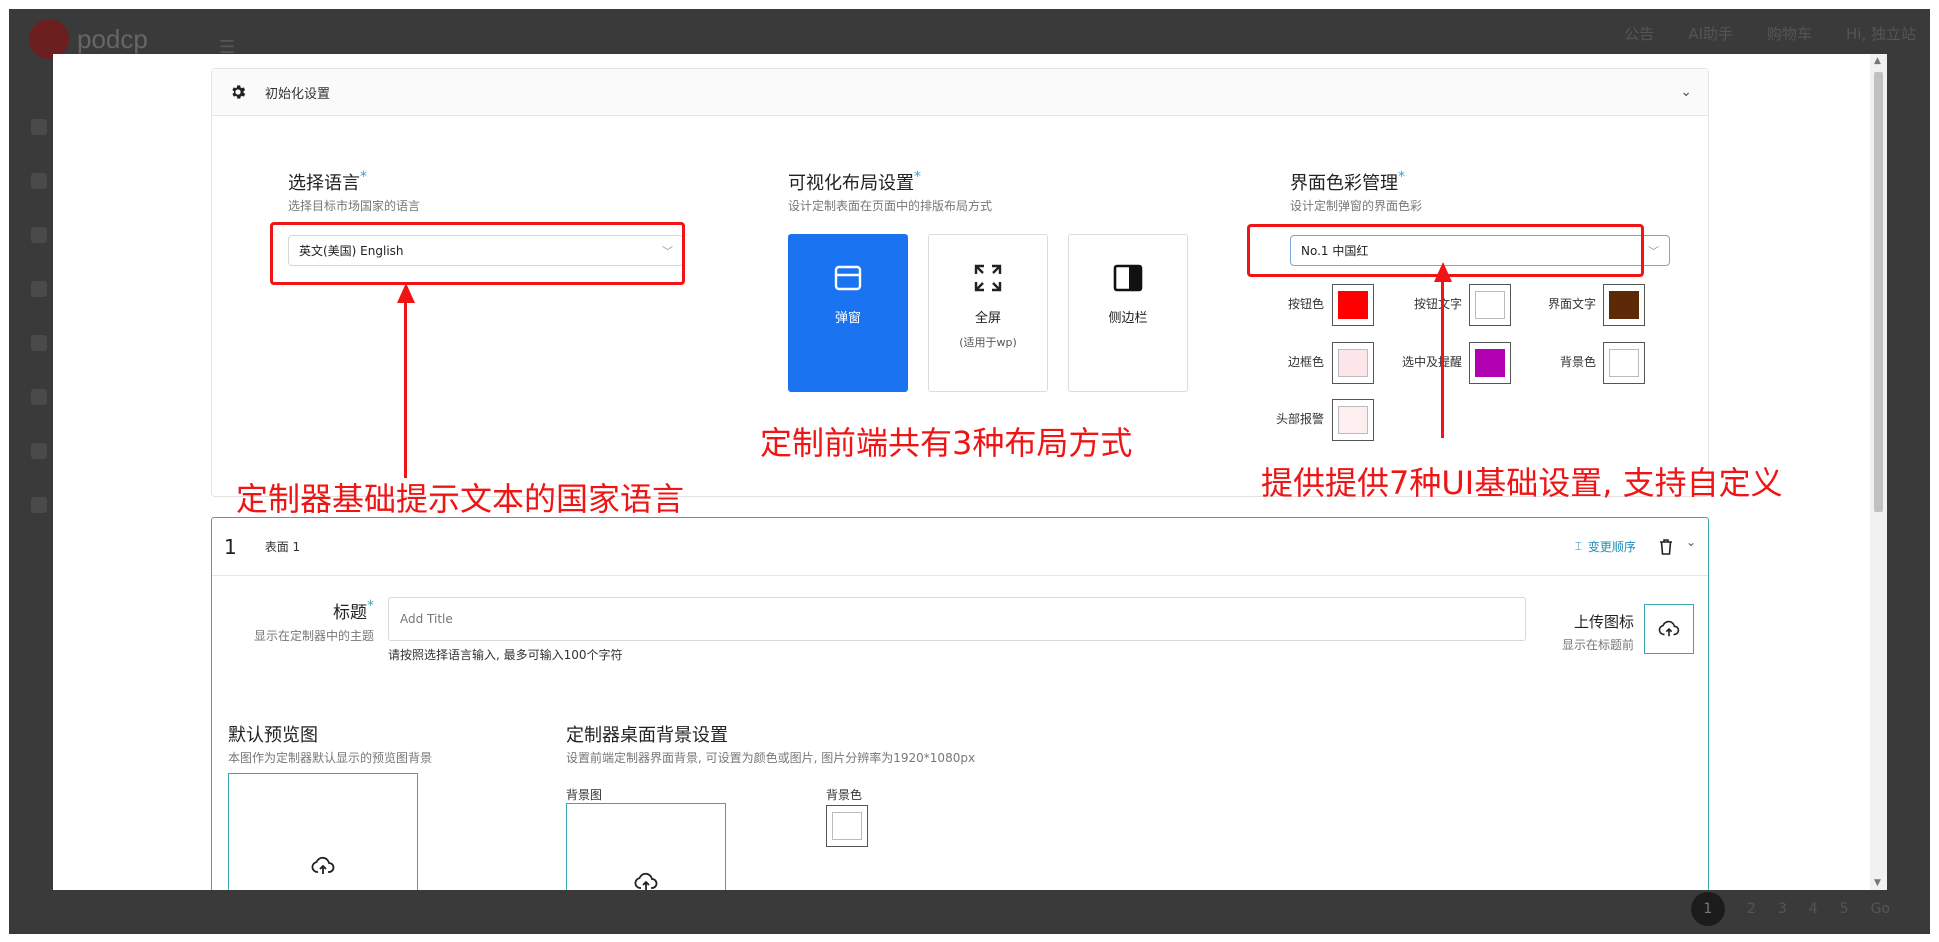 Image resolution: width=1939 pixels, height=942 pixels. What do you see at coordinates (313, 636) in the screenshot?
I see `title-sub: 显示在定制器中的主题` at bounding box center [313, 636].